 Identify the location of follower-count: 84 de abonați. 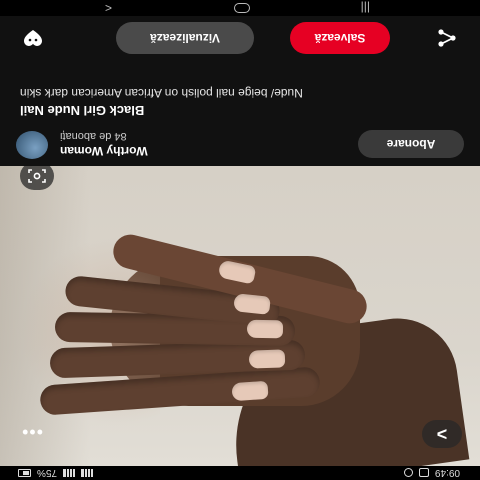
(93, 136).